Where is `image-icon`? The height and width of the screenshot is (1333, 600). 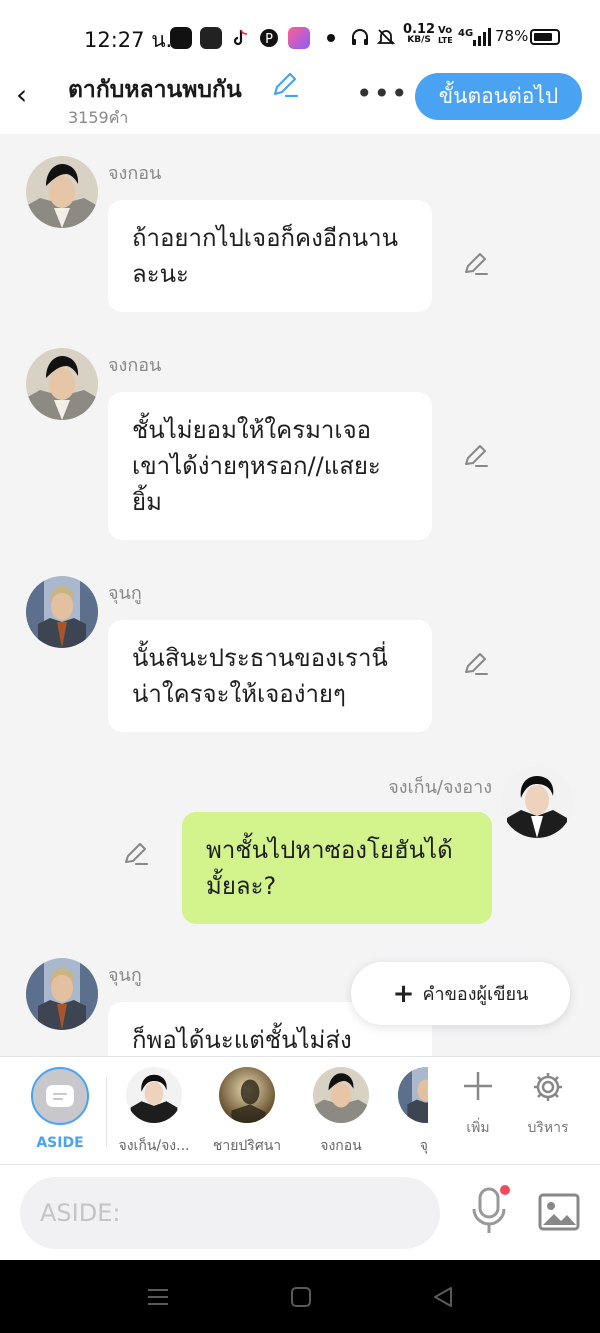 image-icon is located at coordinates (559, 1212).